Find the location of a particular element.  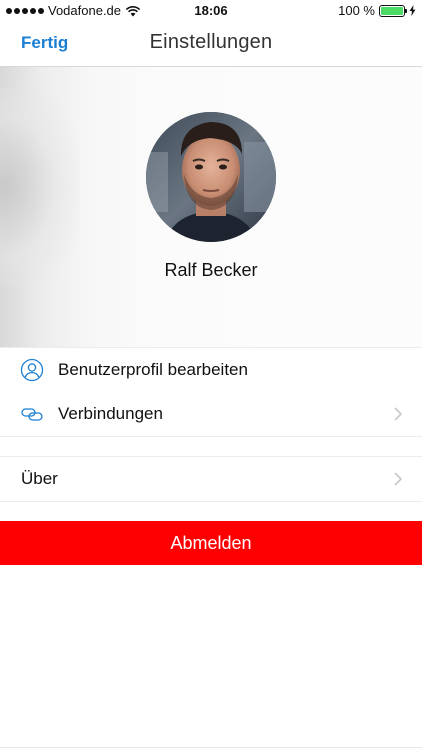

page-title: Einstellungen is located at coordinates (211, 42).